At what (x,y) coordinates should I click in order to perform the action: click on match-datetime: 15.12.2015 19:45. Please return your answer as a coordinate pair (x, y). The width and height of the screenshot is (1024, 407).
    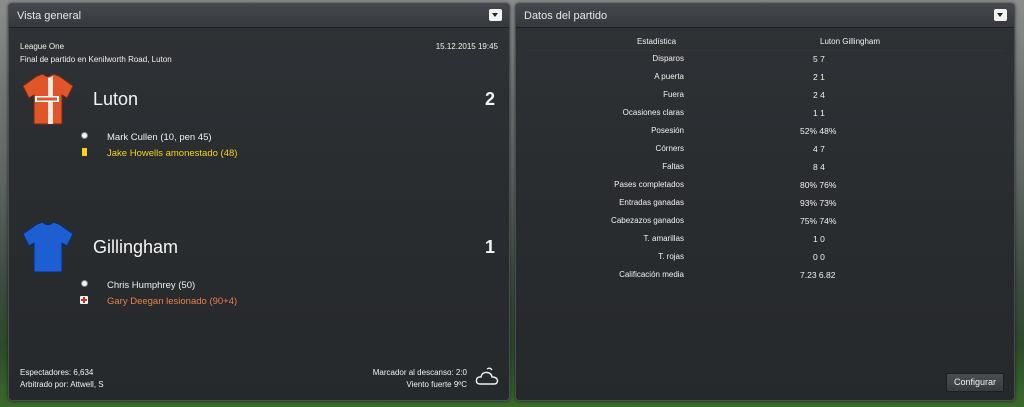
    Looking at the image, I should click on (466, 46).